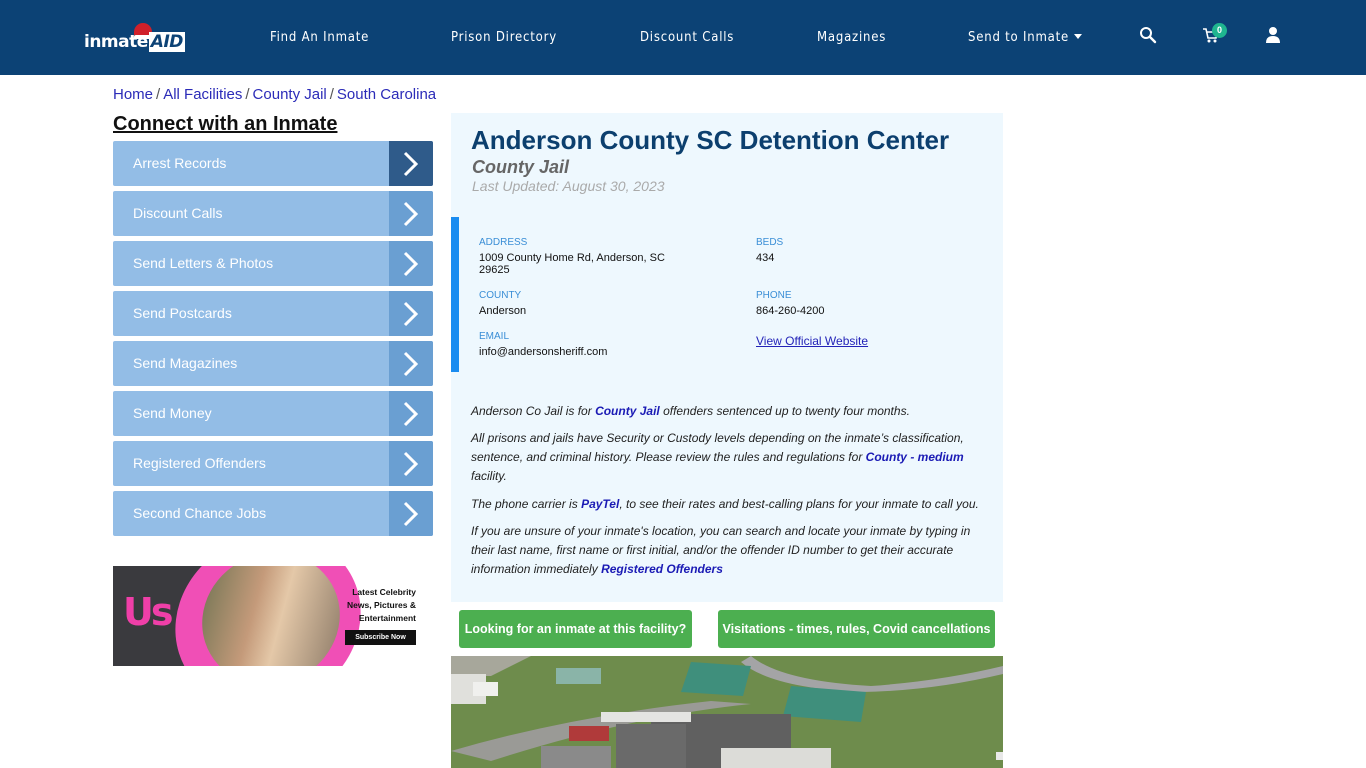 The height and width of the screenshot is (768, 1366). I want to click on sidebar-item-label: Second Chance Jobs, so click(200, 513).